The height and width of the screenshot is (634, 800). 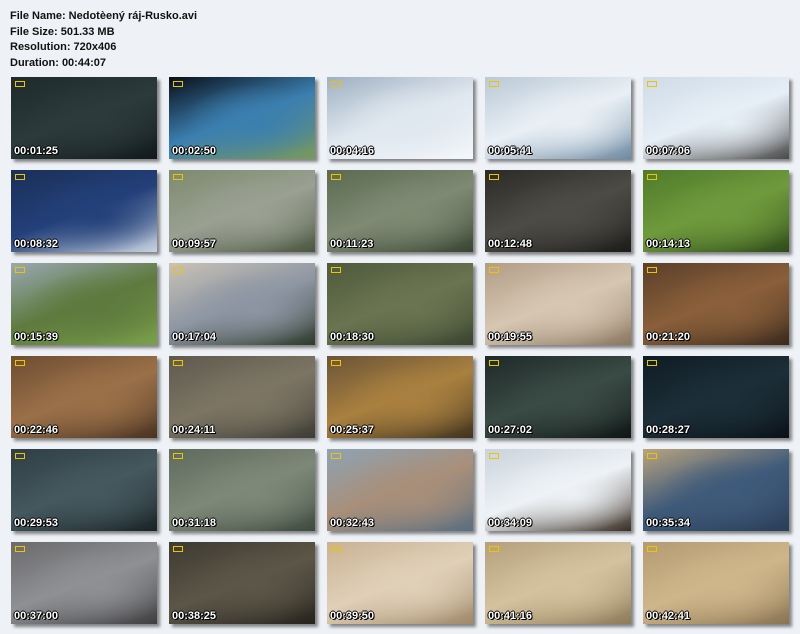 I want to click on thumbnail: 00:29:53, so click(x=84, y=490).